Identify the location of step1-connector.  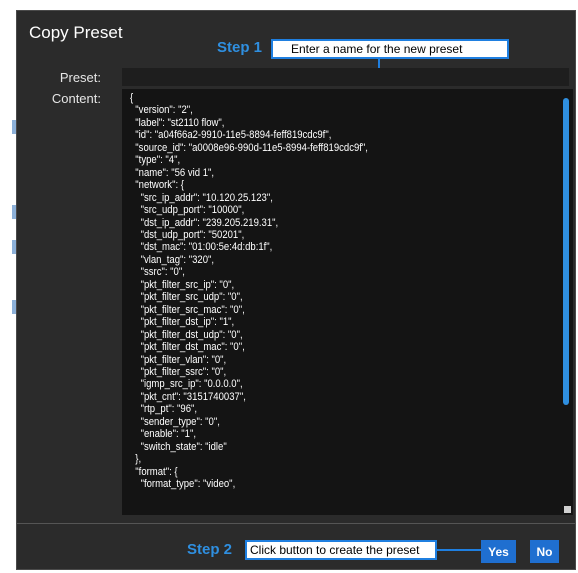
(379, 63).